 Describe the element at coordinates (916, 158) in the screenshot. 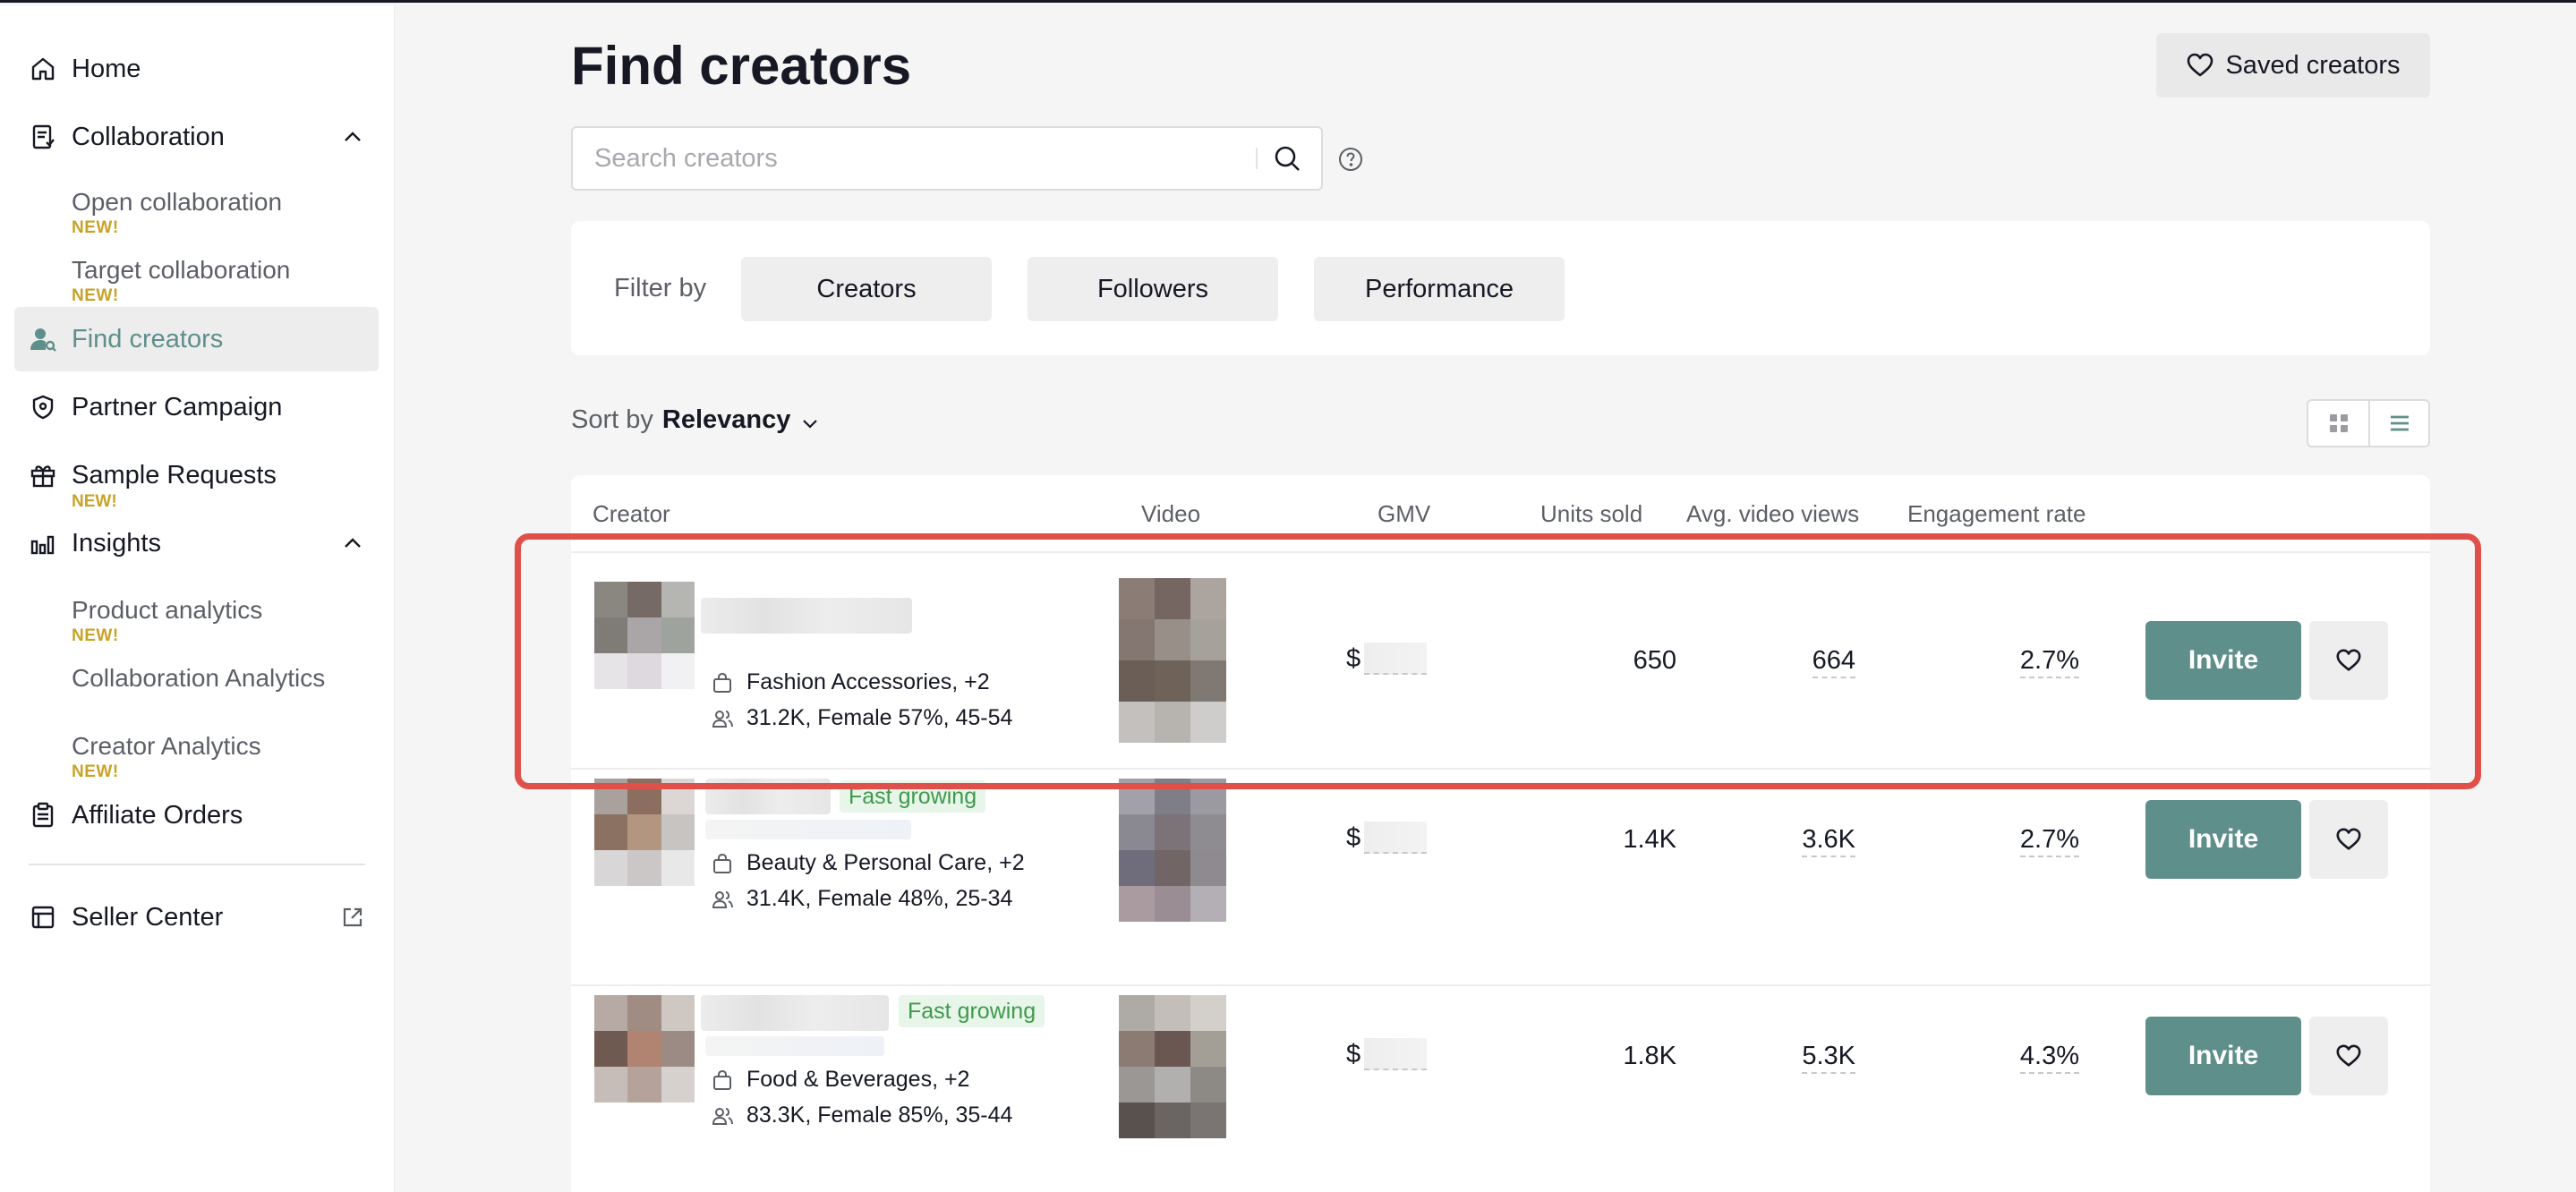

I see `search-input` at that location.